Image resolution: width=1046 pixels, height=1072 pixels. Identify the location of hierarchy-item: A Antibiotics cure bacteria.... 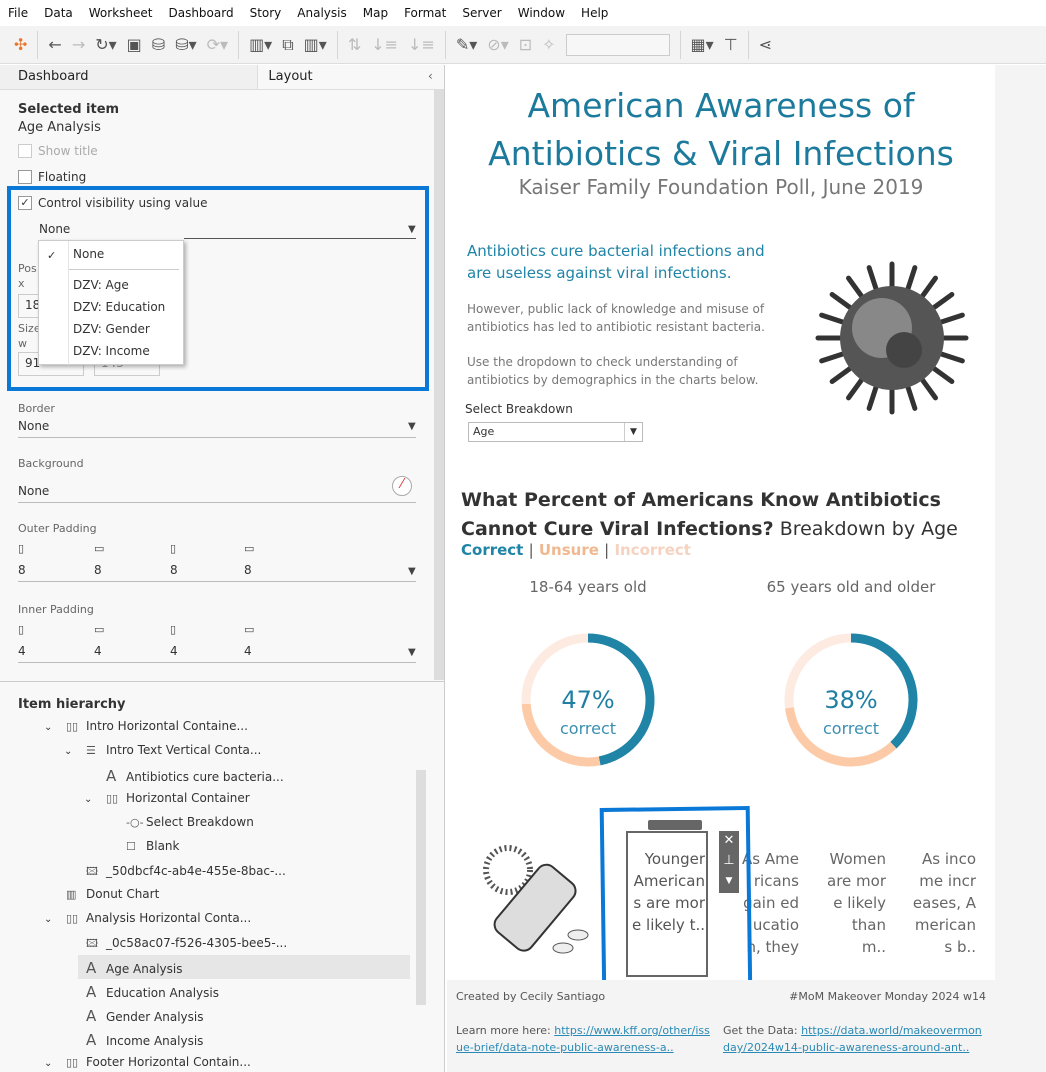
(184, 776).